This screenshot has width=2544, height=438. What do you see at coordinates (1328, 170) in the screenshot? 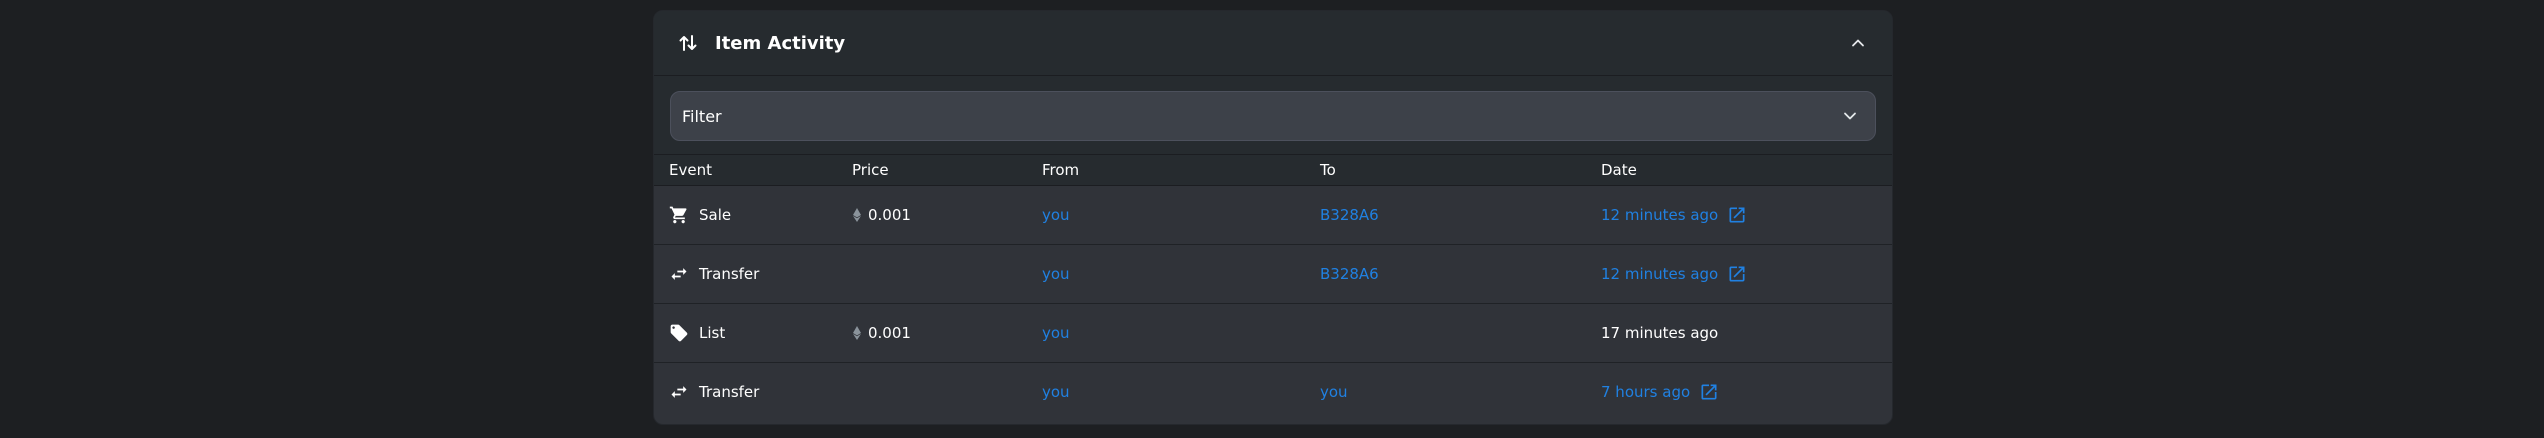
I see `column-header-to: To` at bounding box center [1328, 170].